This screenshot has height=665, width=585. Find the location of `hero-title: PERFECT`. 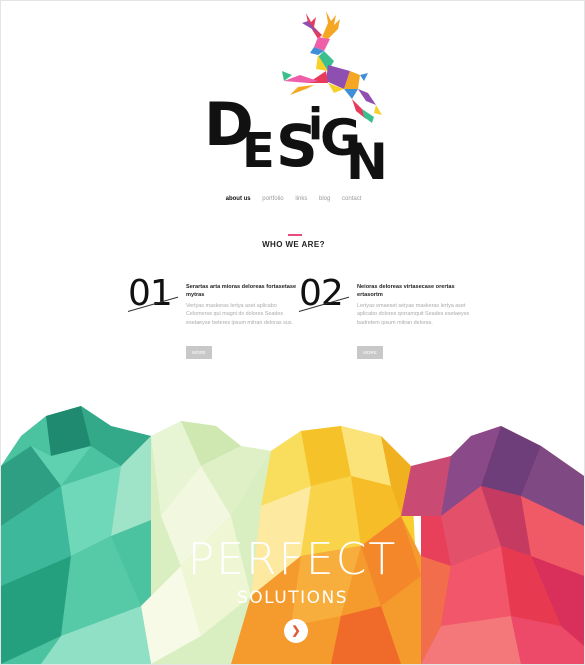

hero-title: PERFECT is located at coordinates (292, 559).